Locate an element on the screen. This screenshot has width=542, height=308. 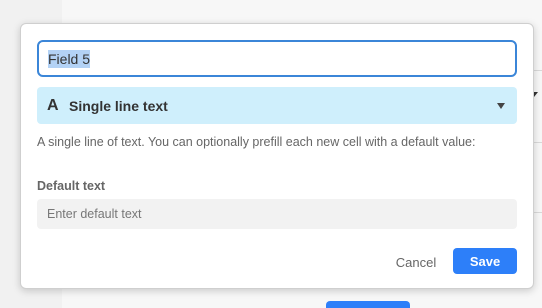
text-type-icon: A is located at coordinates (53, 105).